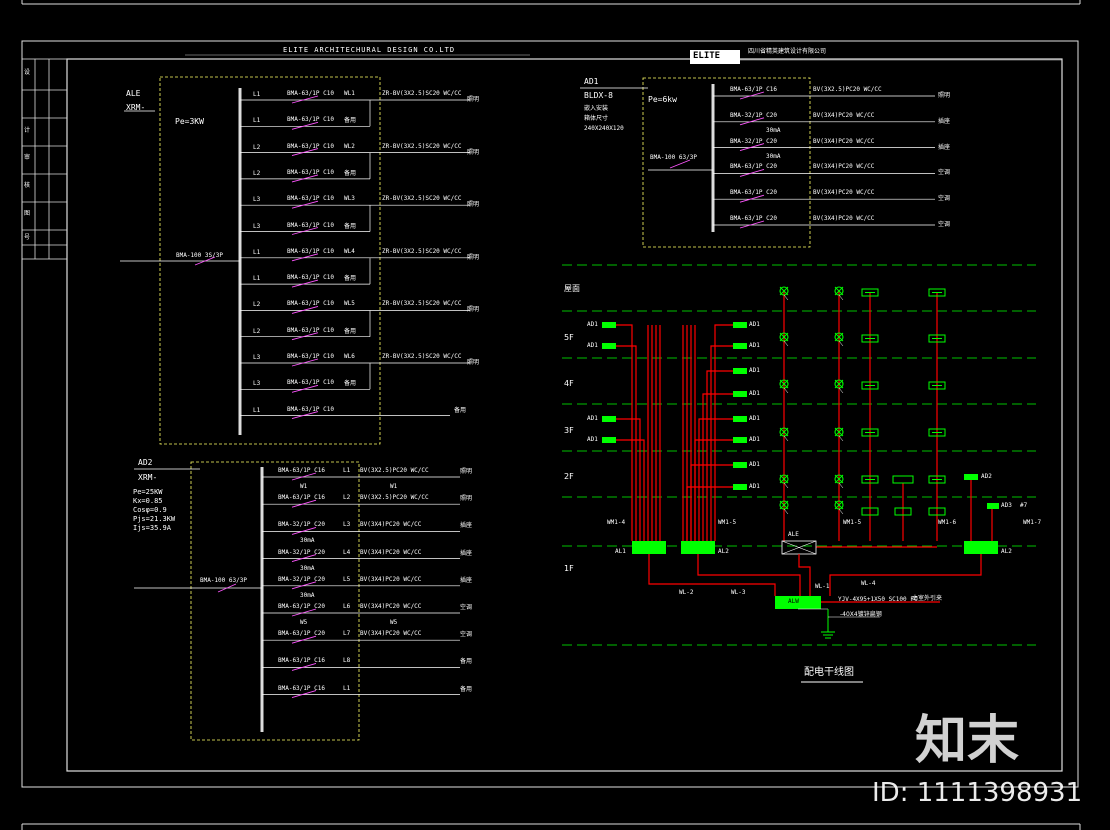  Describe the element at coordinates (861, 614) in the screenshot. I see `ground-note: -40X4镀锌扁钢` at that location.